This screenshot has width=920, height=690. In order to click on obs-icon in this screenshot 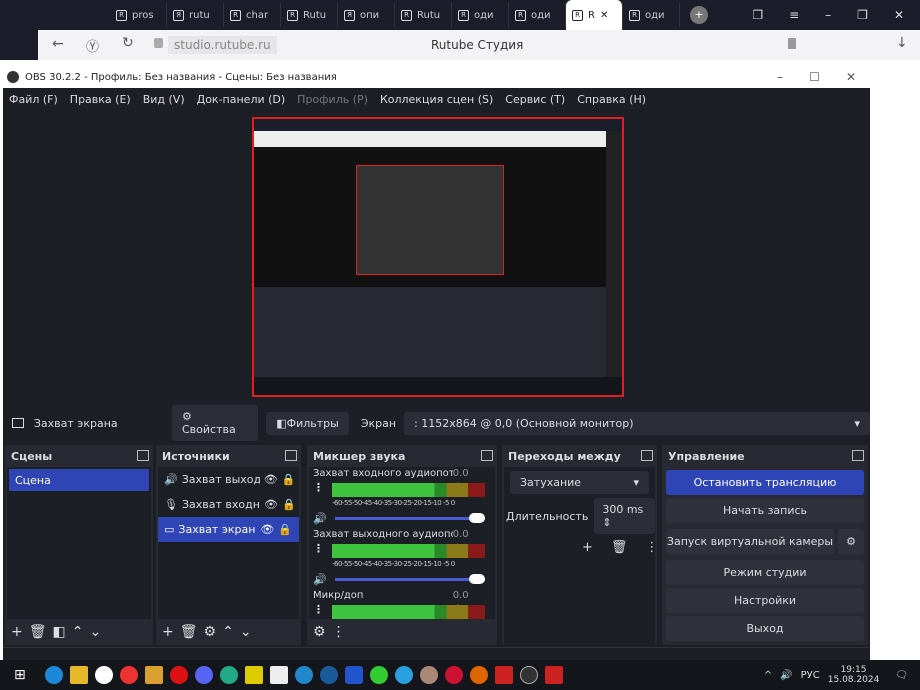, I will do `click(528, 675)`.